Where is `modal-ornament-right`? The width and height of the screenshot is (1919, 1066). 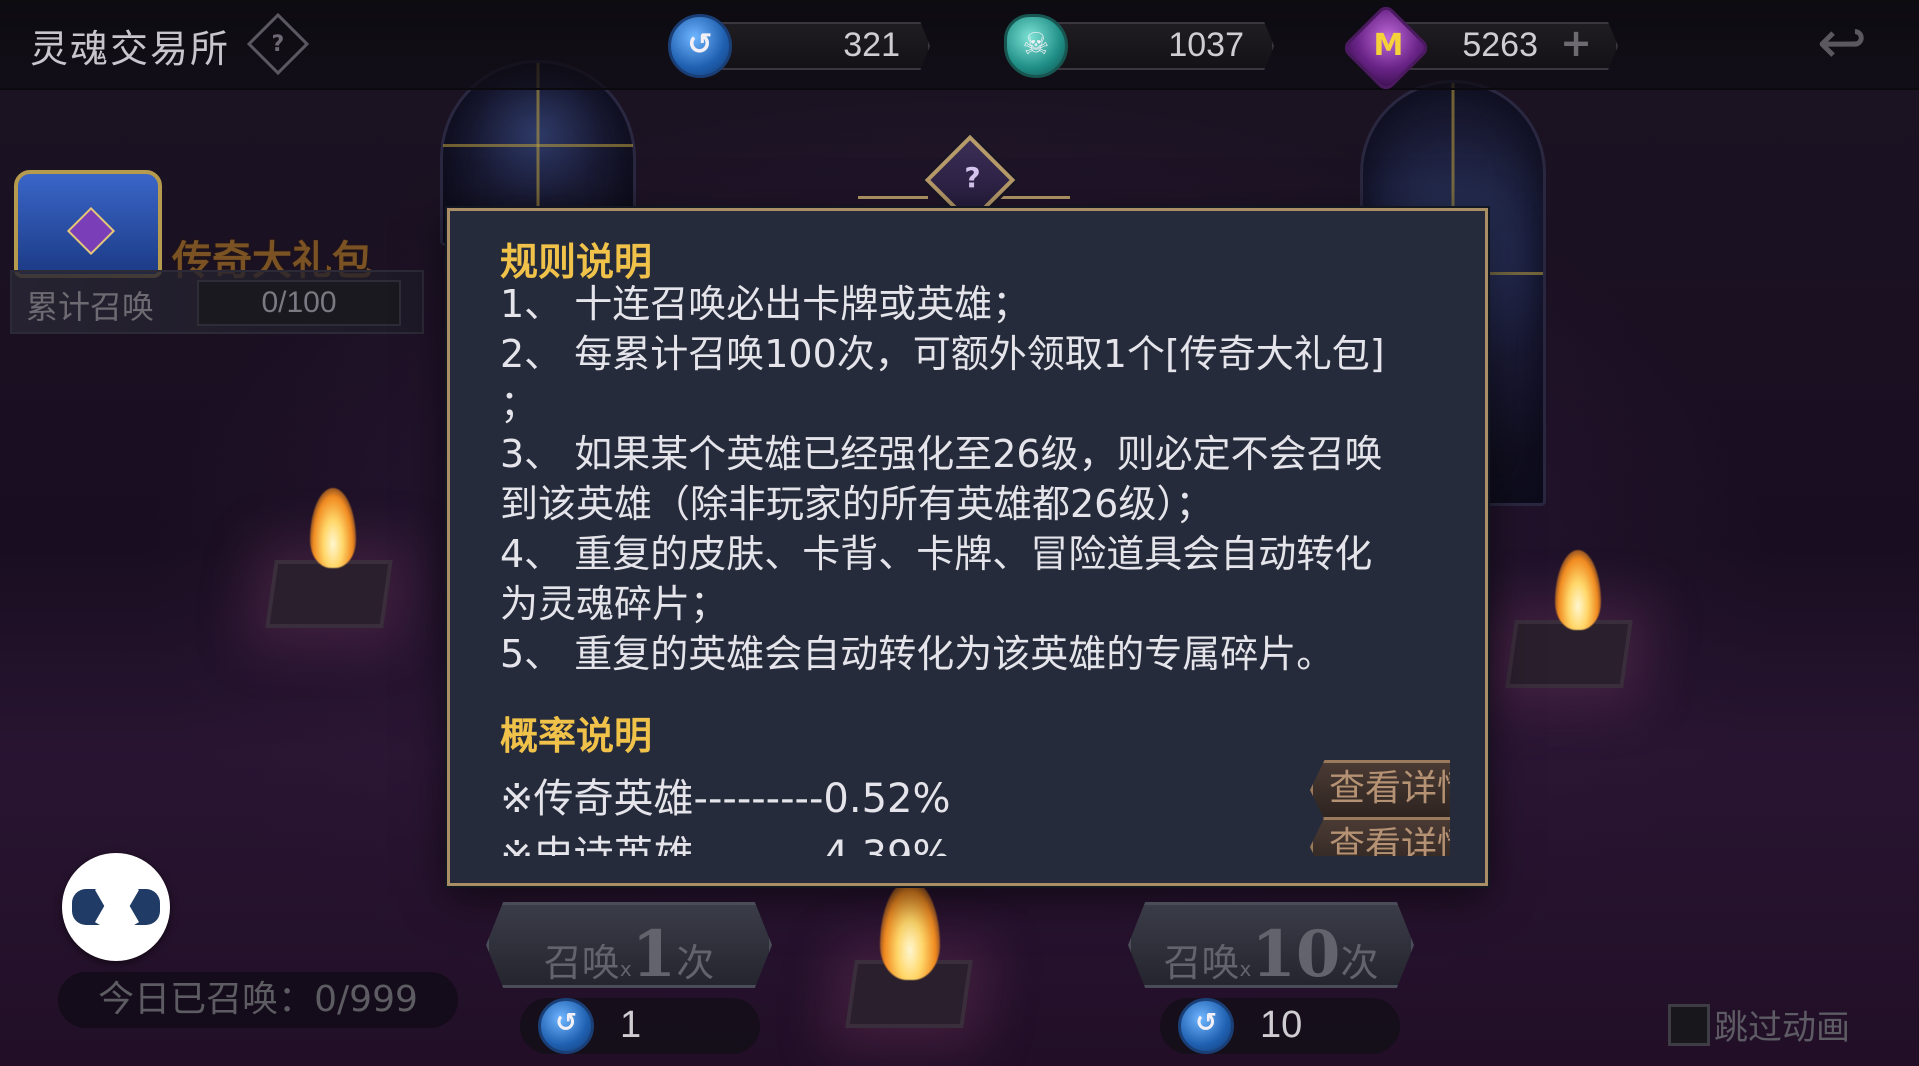
modal-ornament-right is located at coordinates (1035, 200).